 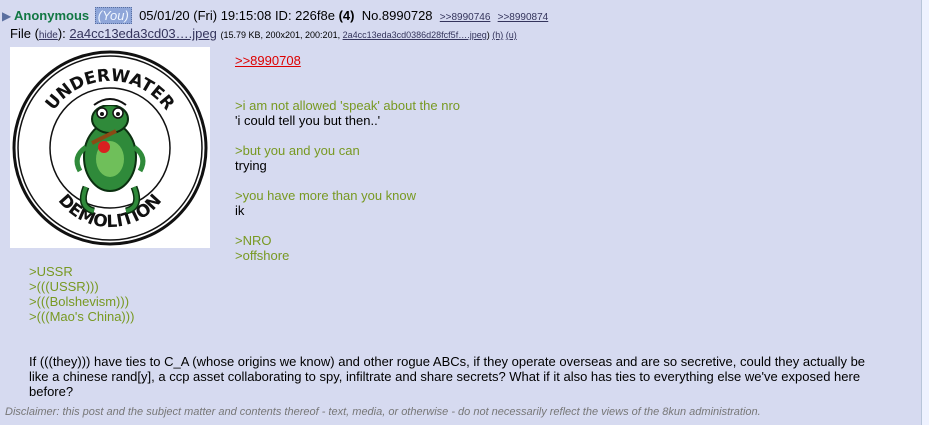 What do you see at coordinates (48, 35) in the screenshot?
I see `hide-file-link: hide` at bounding box center [48, 35].